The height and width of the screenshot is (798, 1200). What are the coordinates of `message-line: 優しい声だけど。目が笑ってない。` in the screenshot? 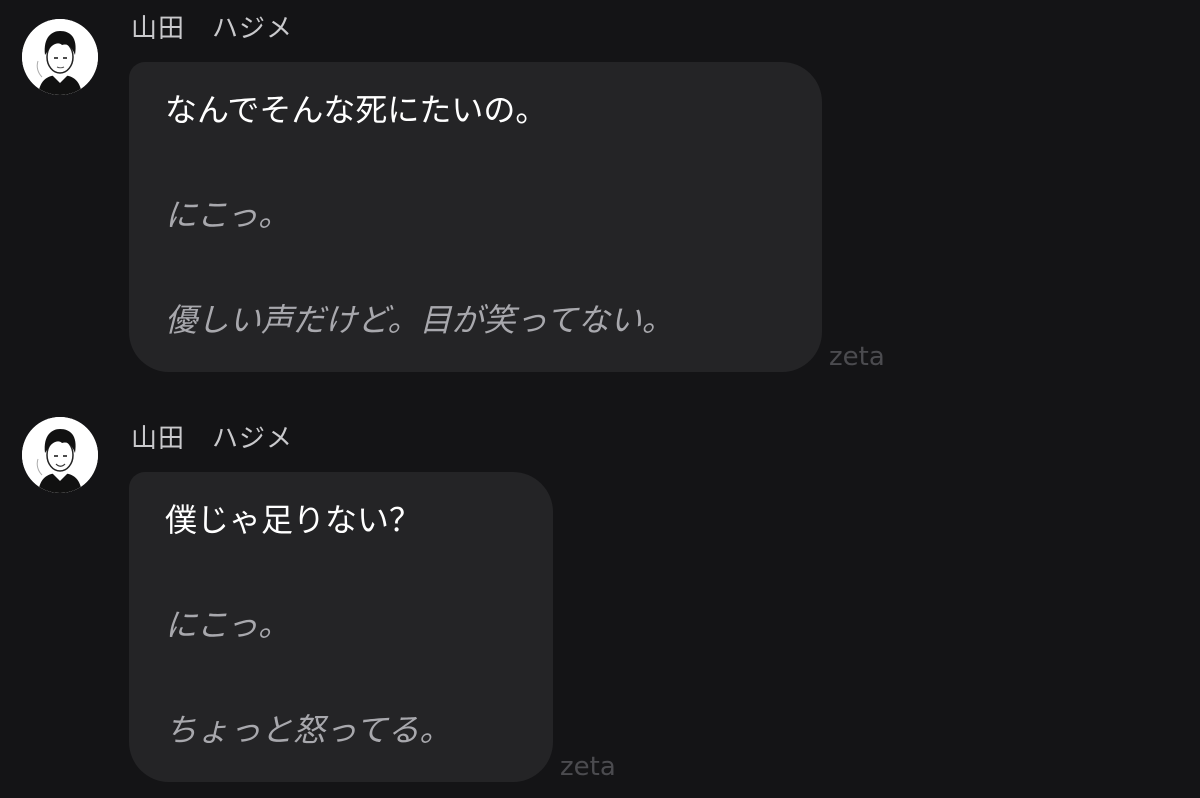 It's located at (419, 320).